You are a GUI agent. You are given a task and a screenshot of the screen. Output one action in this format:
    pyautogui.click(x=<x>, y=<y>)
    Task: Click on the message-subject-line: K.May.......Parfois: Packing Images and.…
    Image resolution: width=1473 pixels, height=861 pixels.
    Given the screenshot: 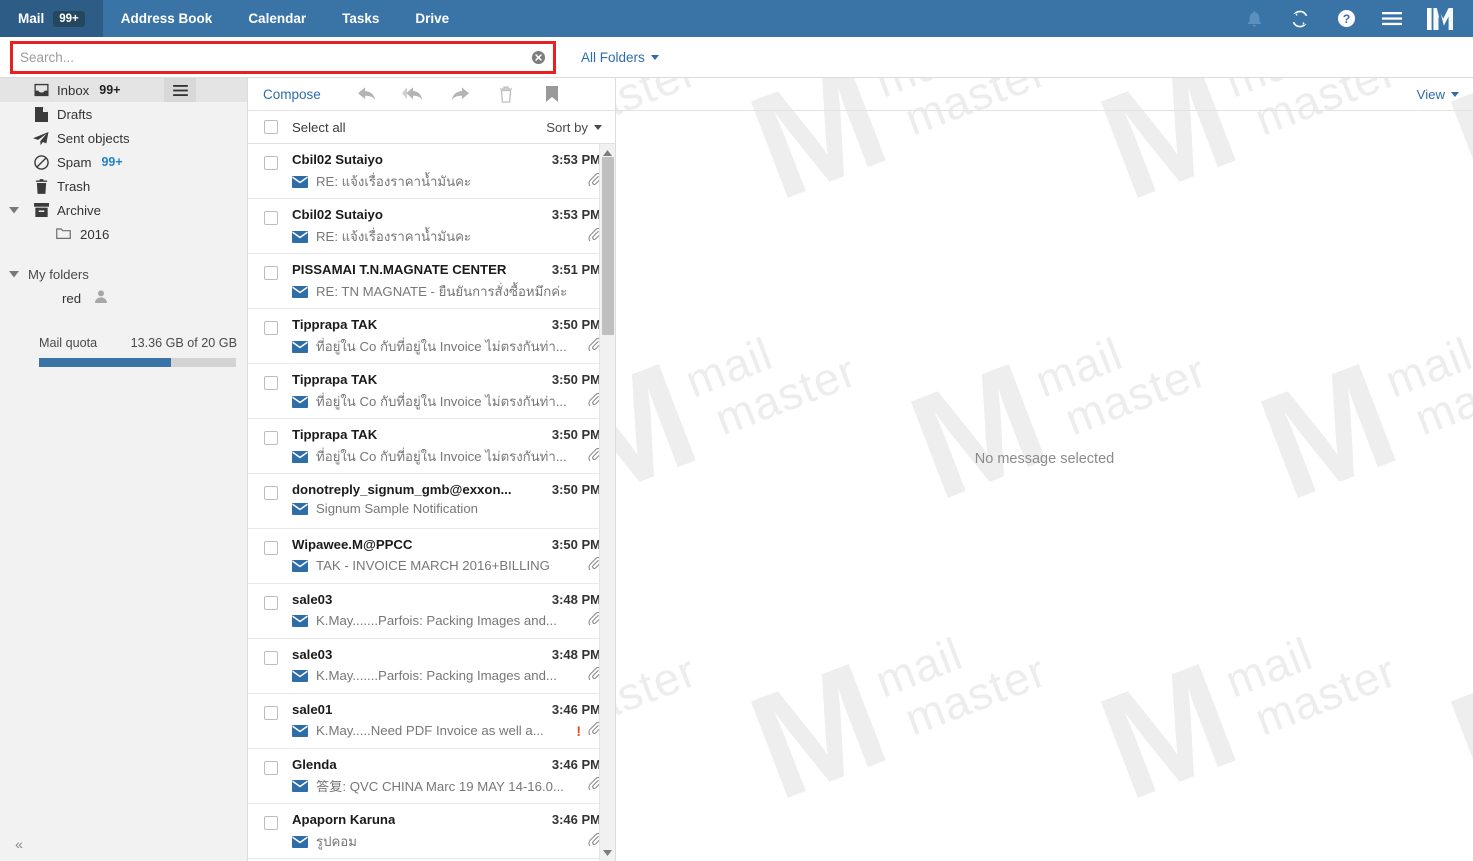 What is the action you would take?
    pyautogui.click(x=447, y=675)
    